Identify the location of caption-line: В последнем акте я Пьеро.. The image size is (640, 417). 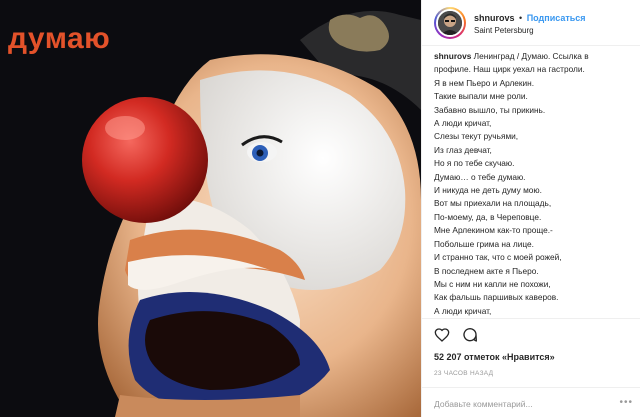
(486, 270).